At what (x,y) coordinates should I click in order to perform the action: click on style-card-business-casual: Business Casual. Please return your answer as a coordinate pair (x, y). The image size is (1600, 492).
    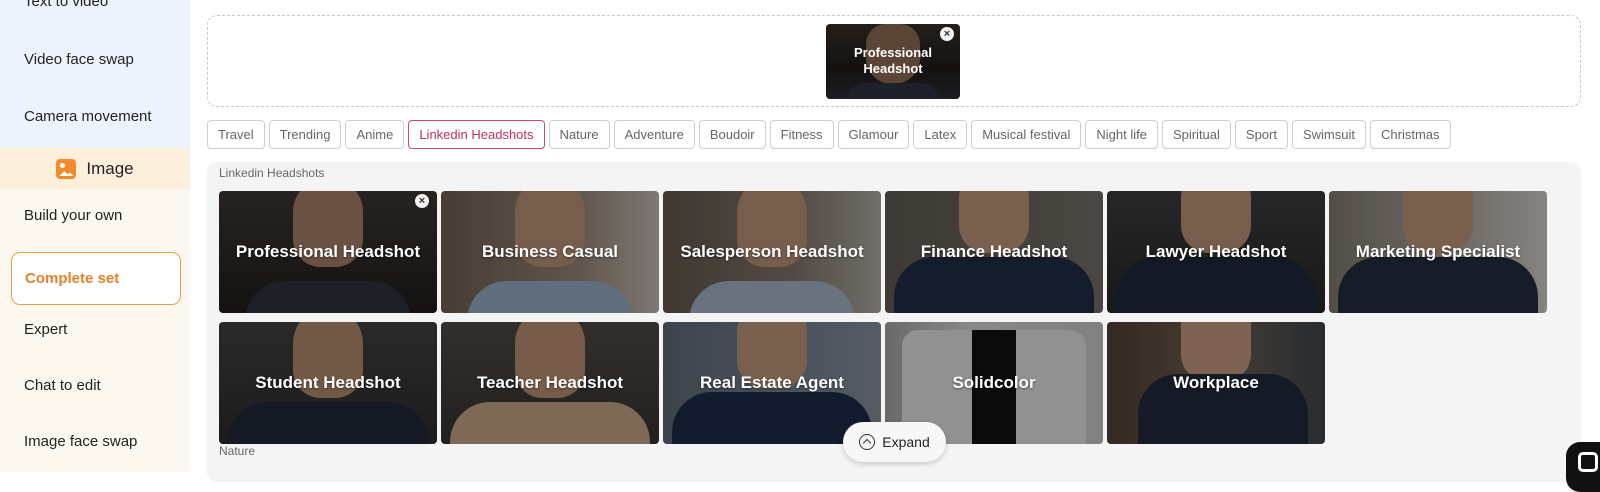
    Looking at the image, I should click on (550, 252).